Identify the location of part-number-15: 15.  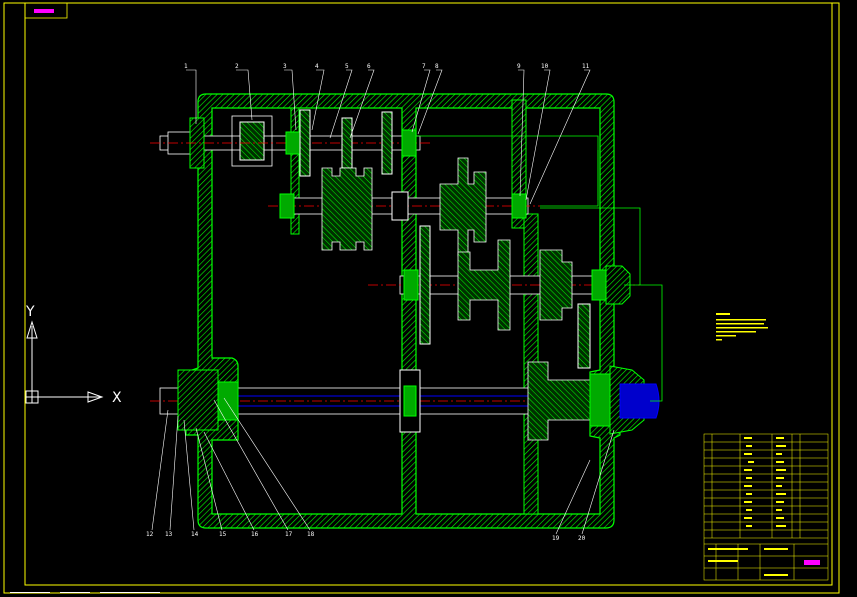
(223, 534).